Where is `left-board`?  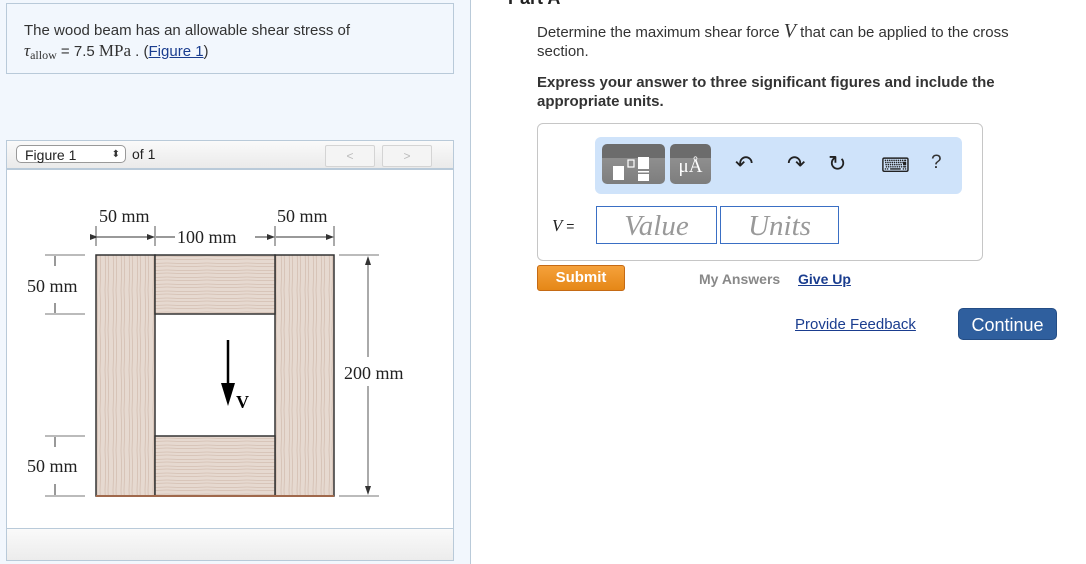 left-board is located at coordinates (125, 375).